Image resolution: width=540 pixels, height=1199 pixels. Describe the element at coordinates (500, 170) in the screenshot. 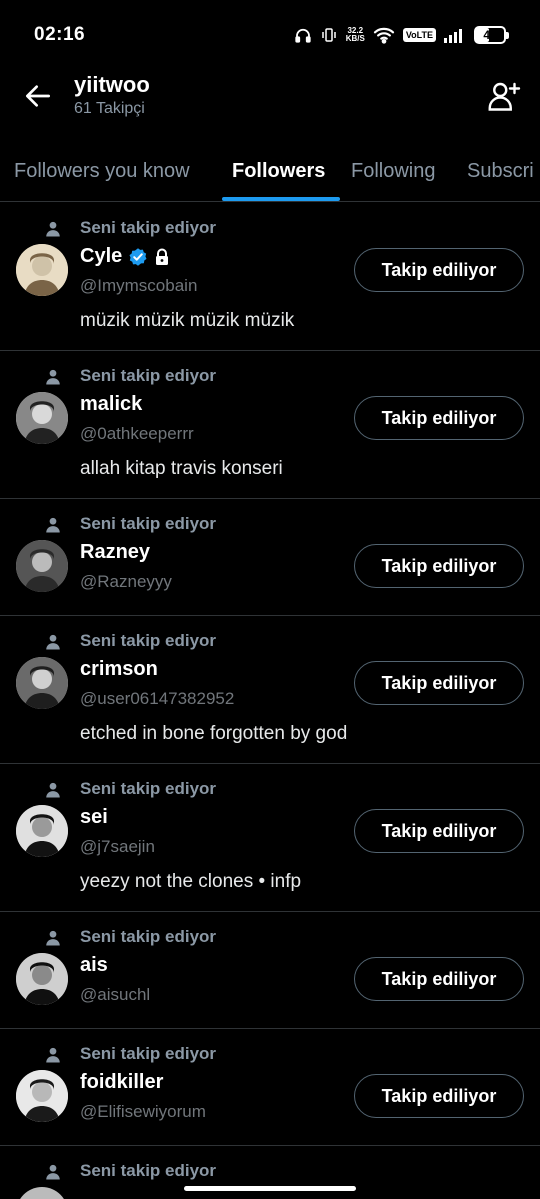

I see `tab-subscriptions: Subscri` at that location.